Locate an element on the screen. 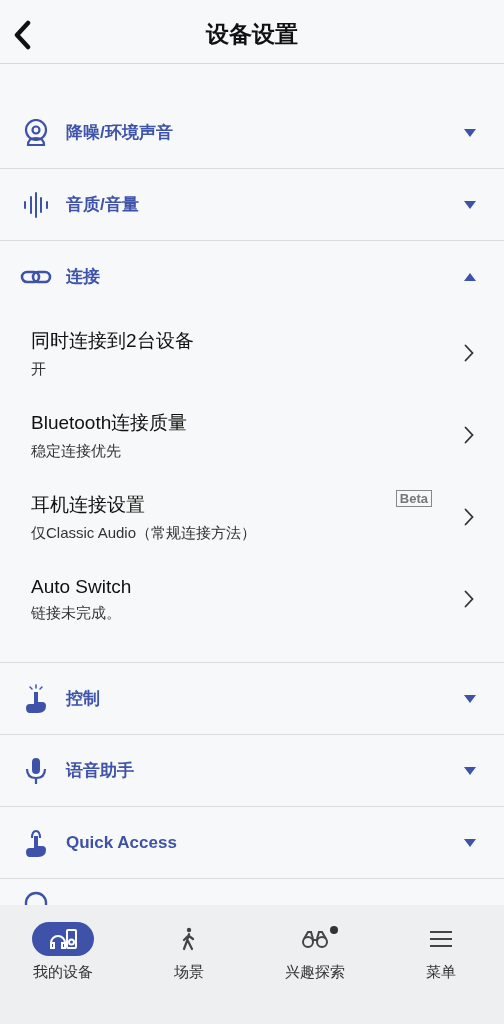 The width and height of the screenshot is (504, 1024). section-header: Quick Access is located at coordinates (252, 843).